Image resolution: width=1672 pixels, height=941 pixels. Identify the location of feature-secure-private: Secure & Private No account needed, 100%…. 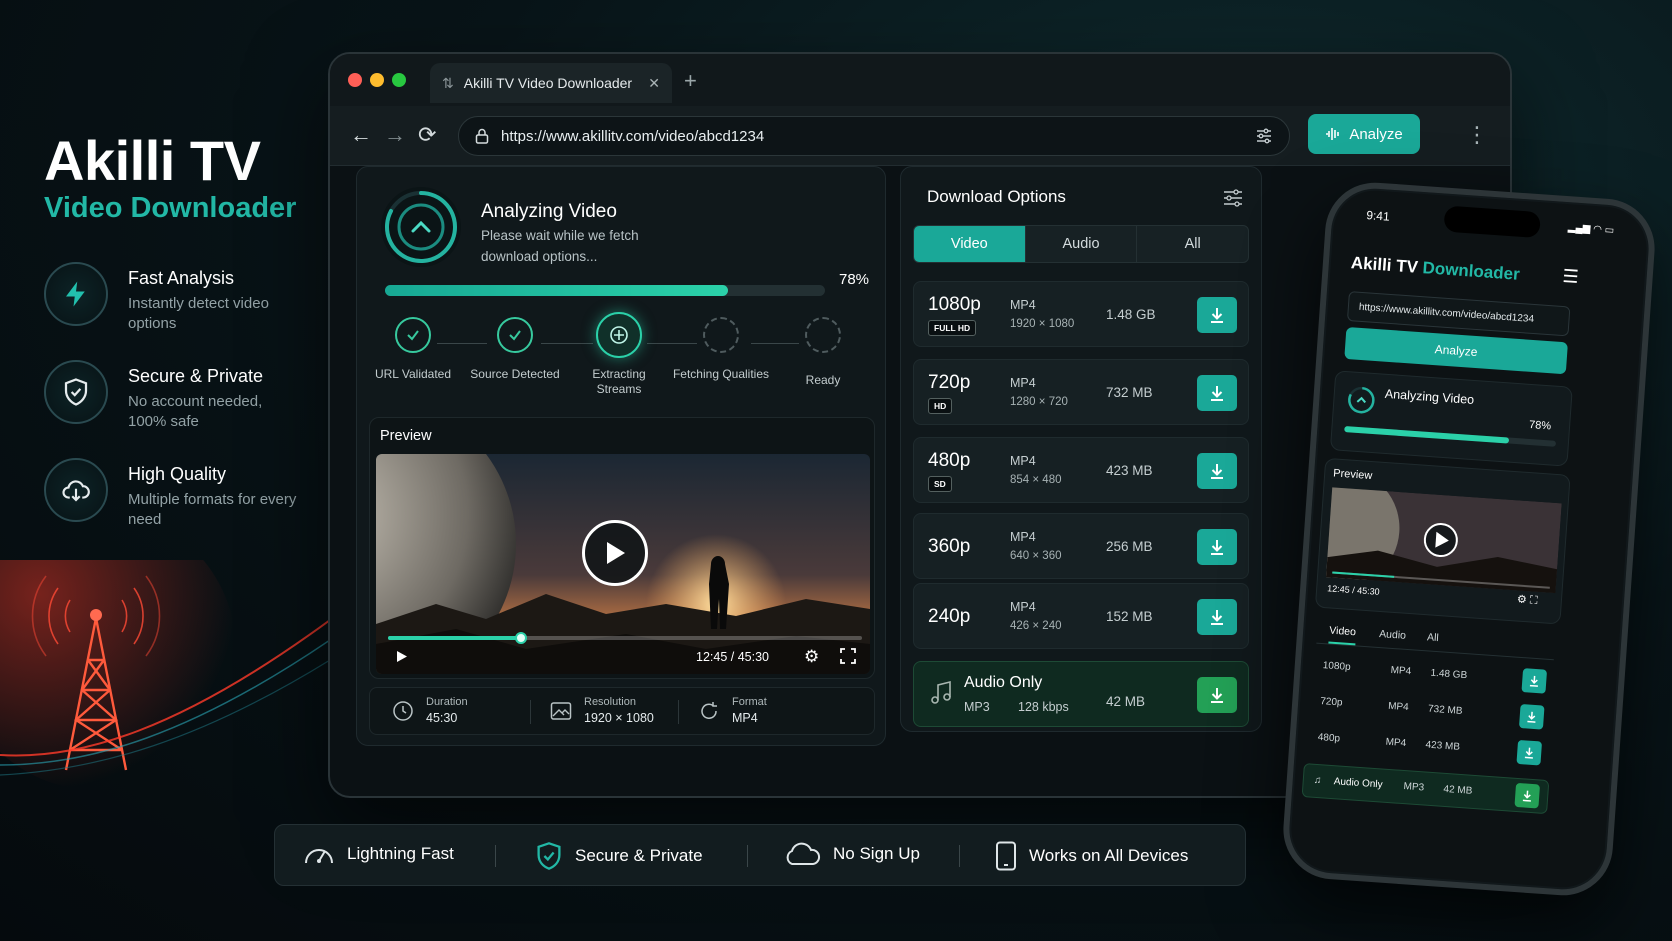
(174, 395).